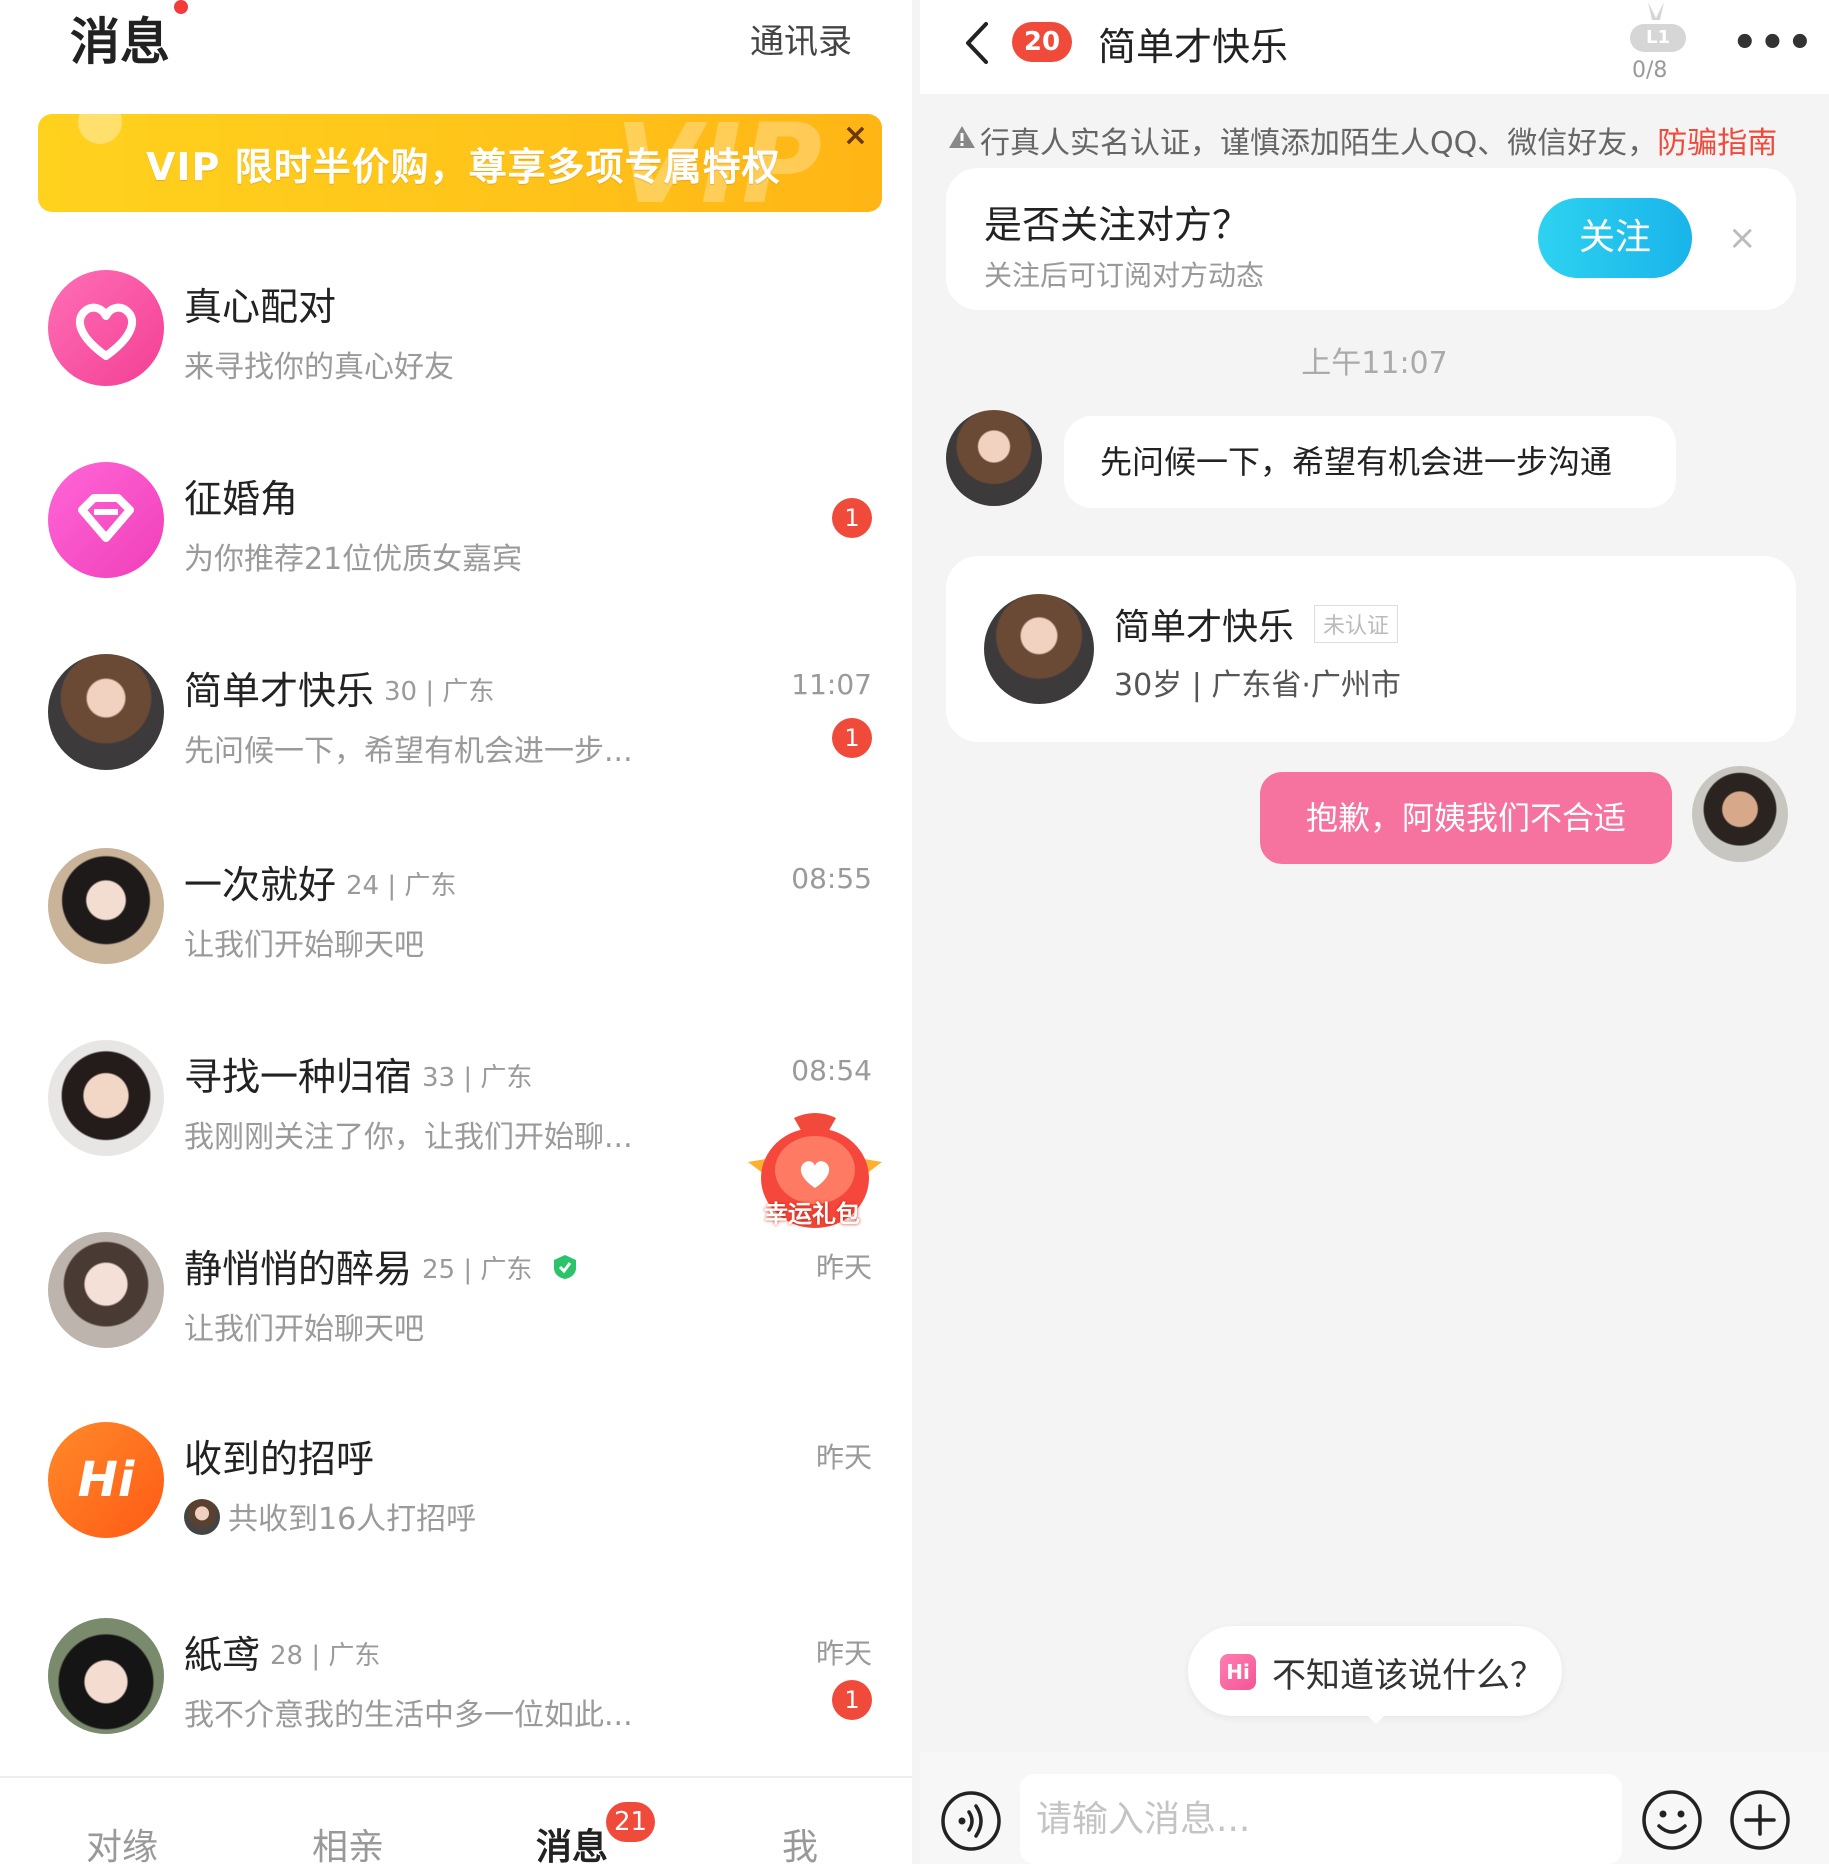 The width and height of the screenshot is (1829, 1864). What do you see at coordinates (1376, 1718) in the screenshot?
I see `hint-tail` at bounding box center [1376, 1718].